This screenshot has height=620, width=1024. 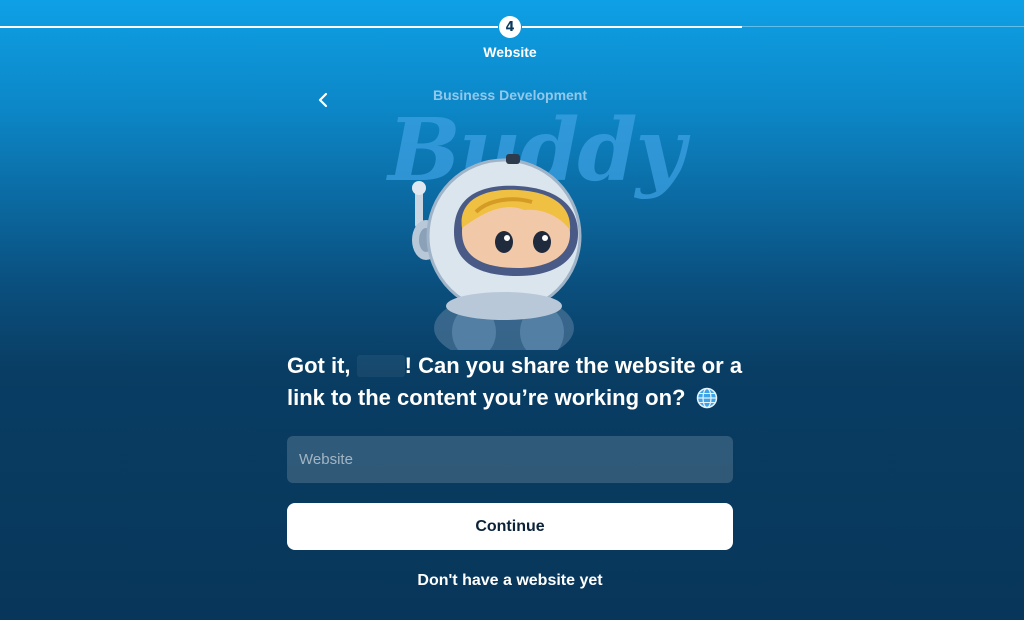 I want to click on brand-subtitle: Business Development, so click(x=510, y=95).